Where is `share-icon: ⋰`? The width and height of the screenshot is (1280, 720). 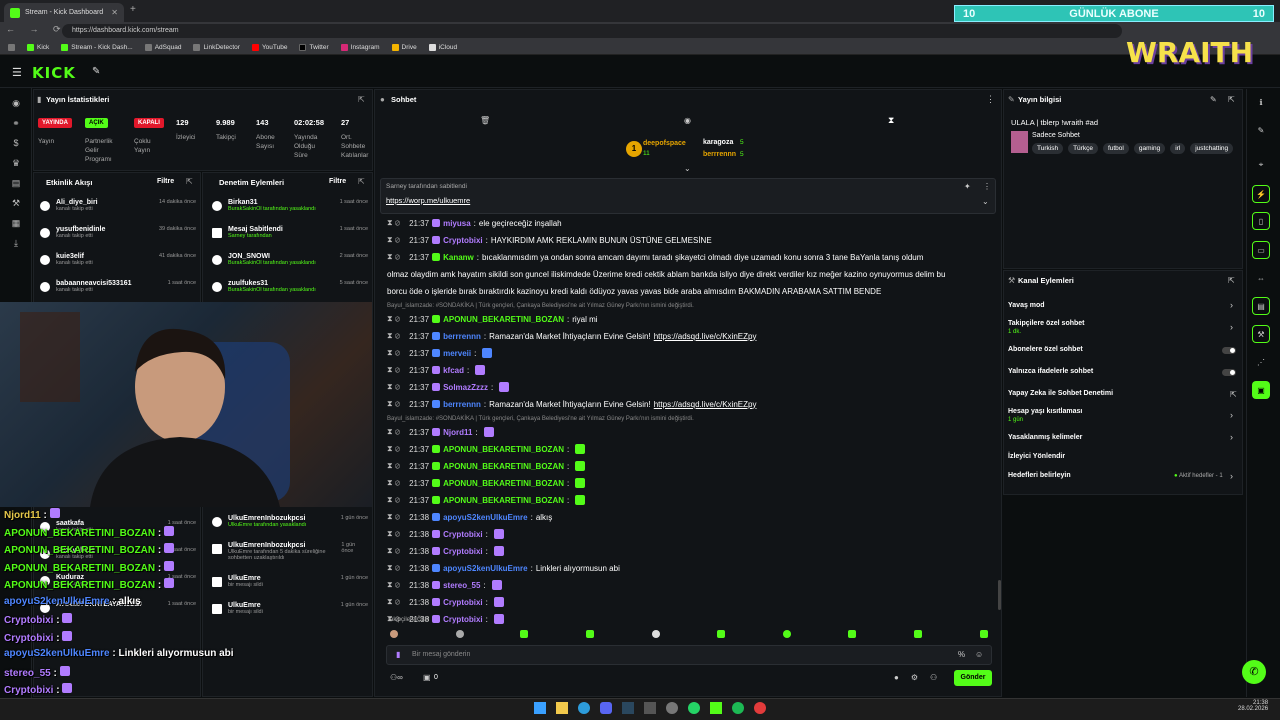 share-icon: ⋰ is located at coordinates (1261, 362).